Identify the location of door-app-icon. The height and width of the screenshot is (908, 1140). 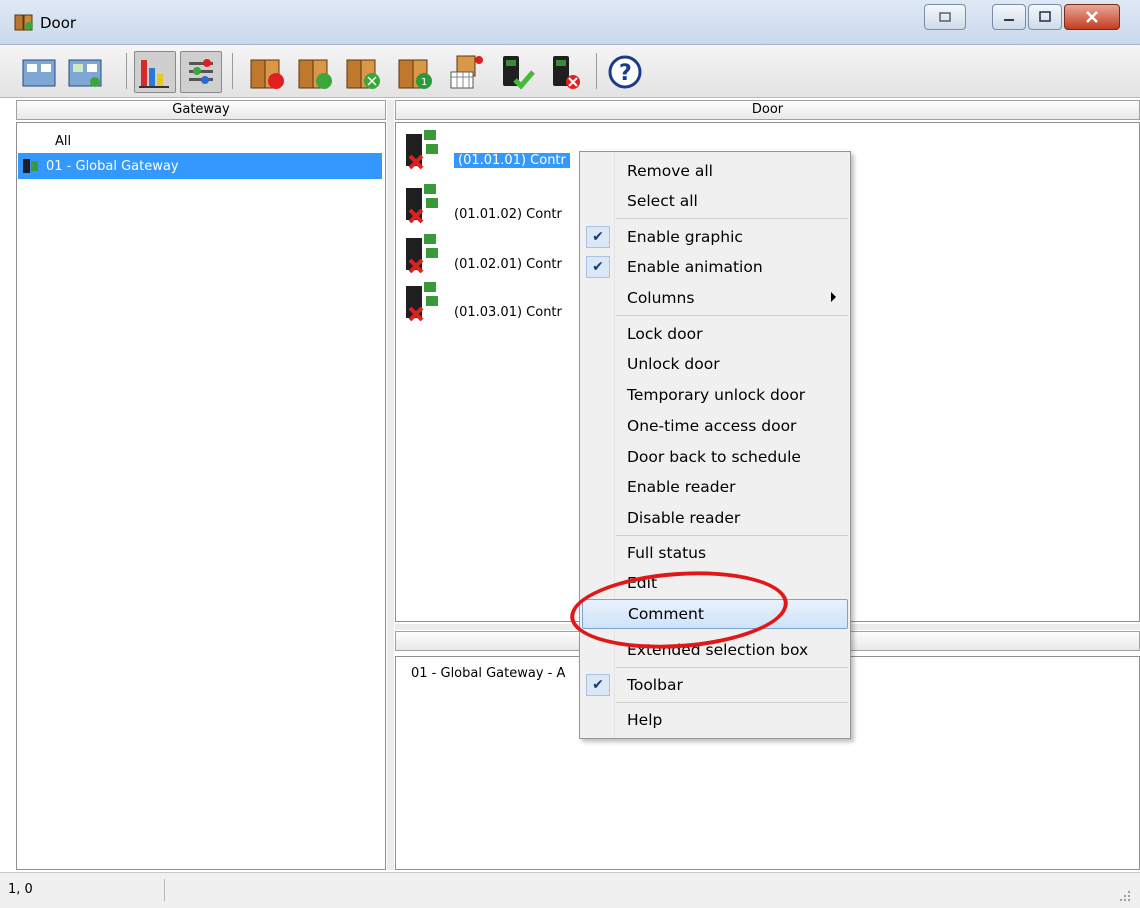
(23, 22).